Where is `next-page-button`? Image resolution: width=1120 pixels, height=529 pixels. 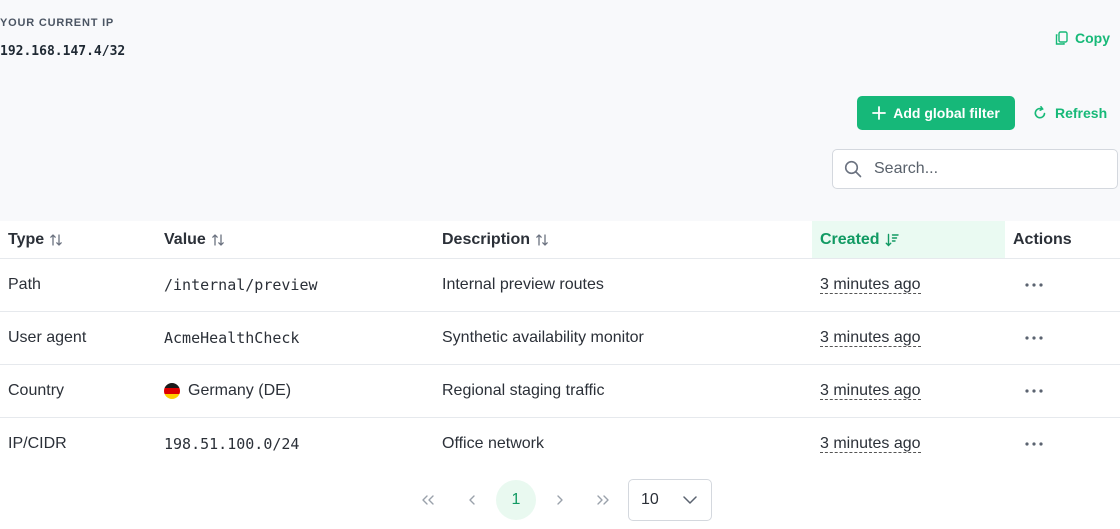 next-page-button is located at coordinates (560, 500).